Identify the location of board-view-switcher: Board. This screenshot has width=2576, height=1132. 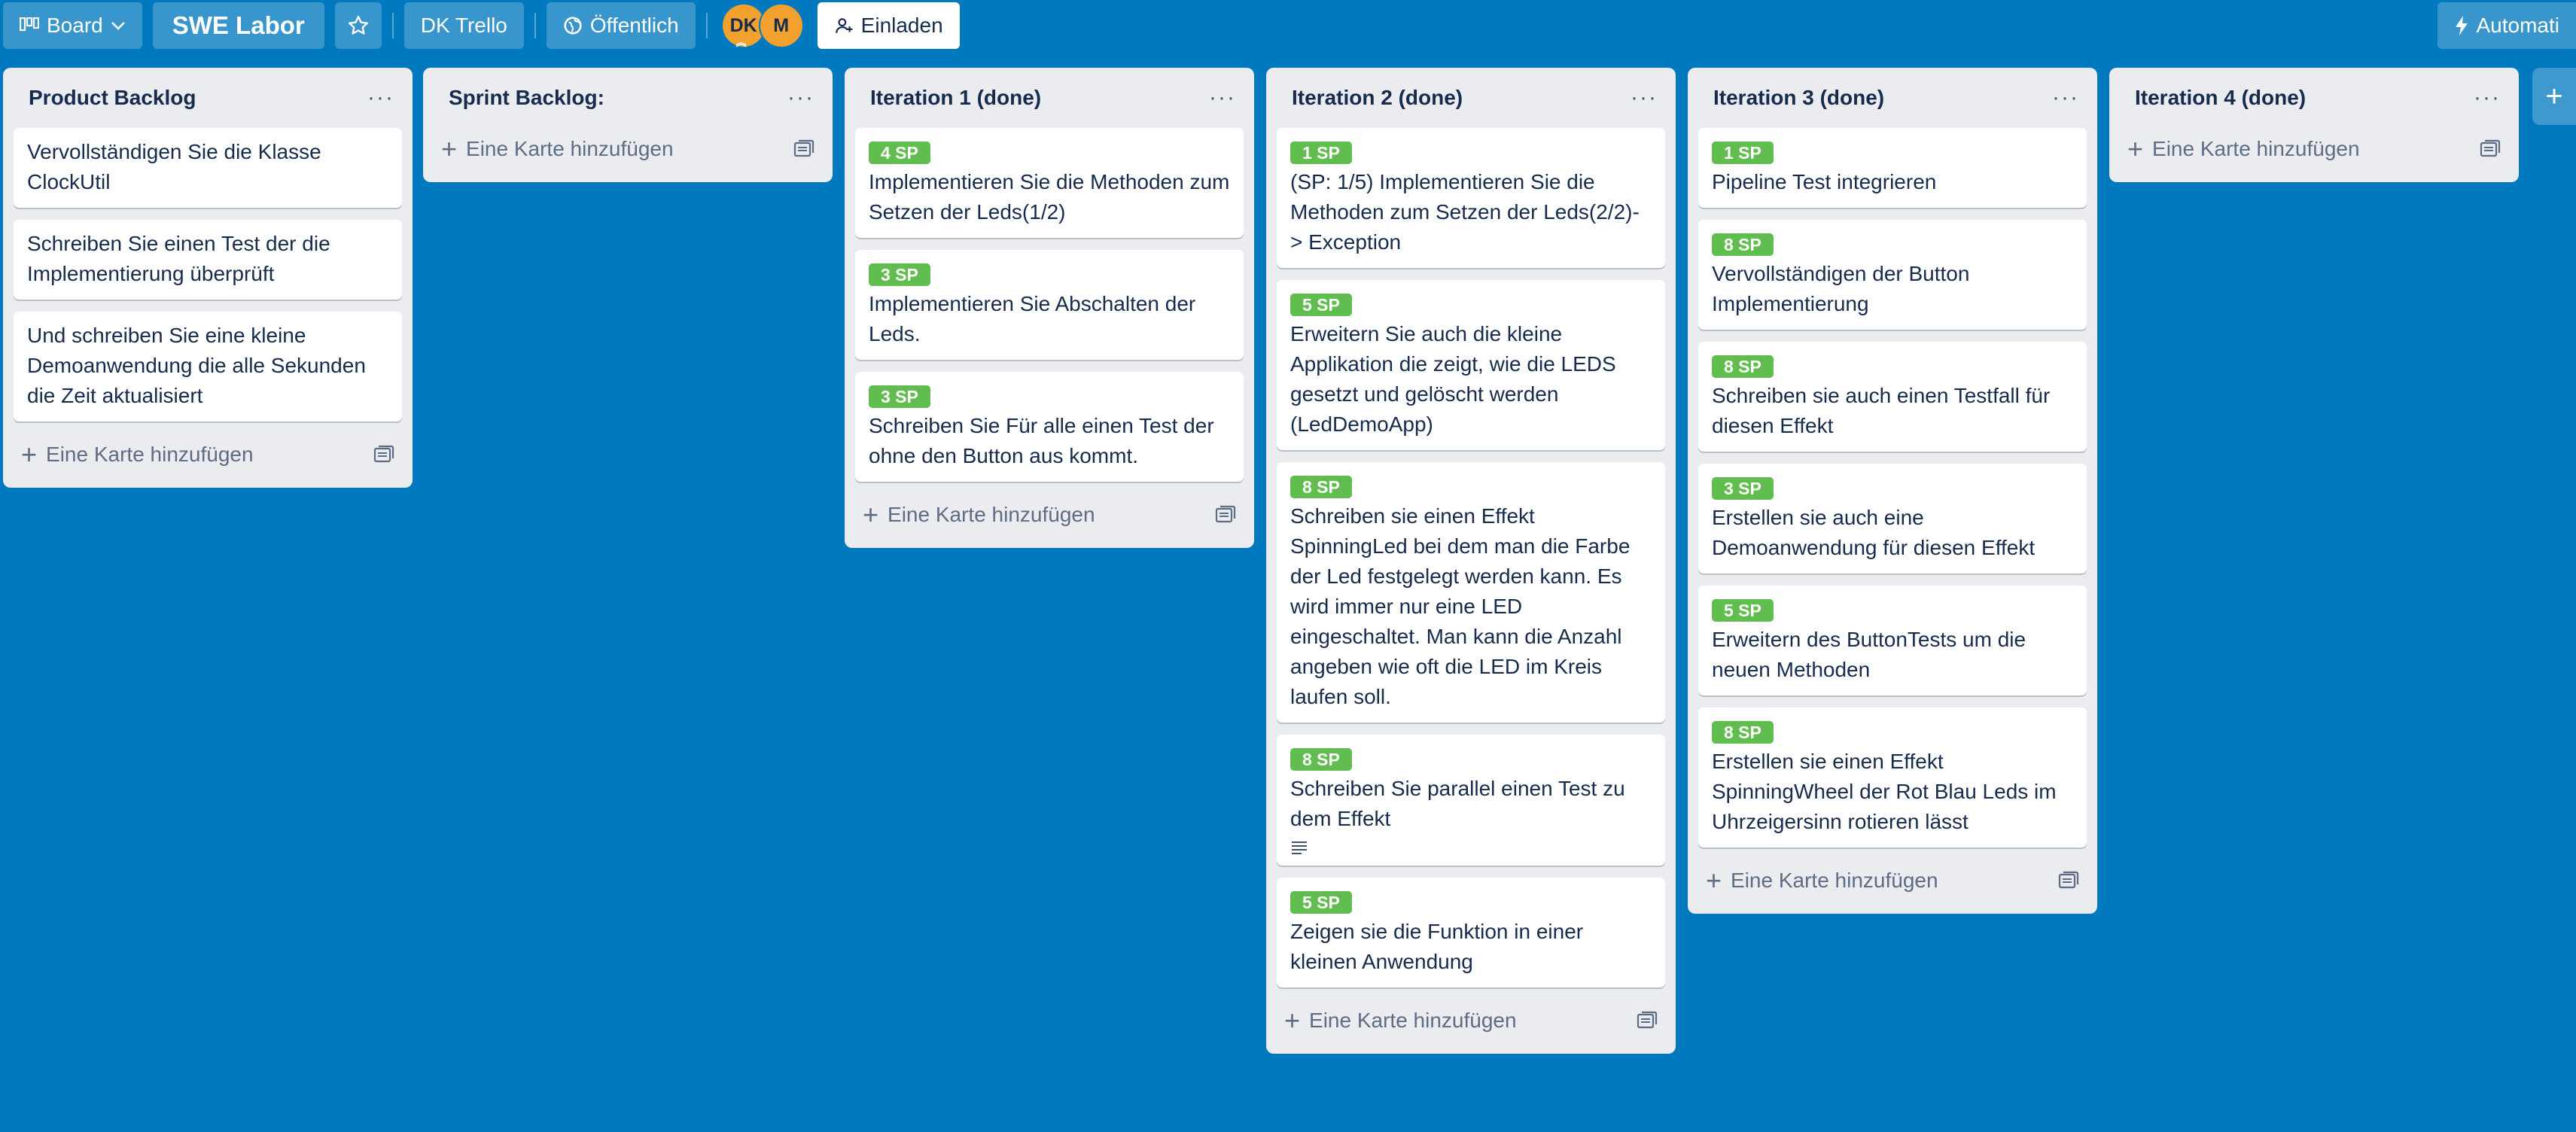
(72, 25).